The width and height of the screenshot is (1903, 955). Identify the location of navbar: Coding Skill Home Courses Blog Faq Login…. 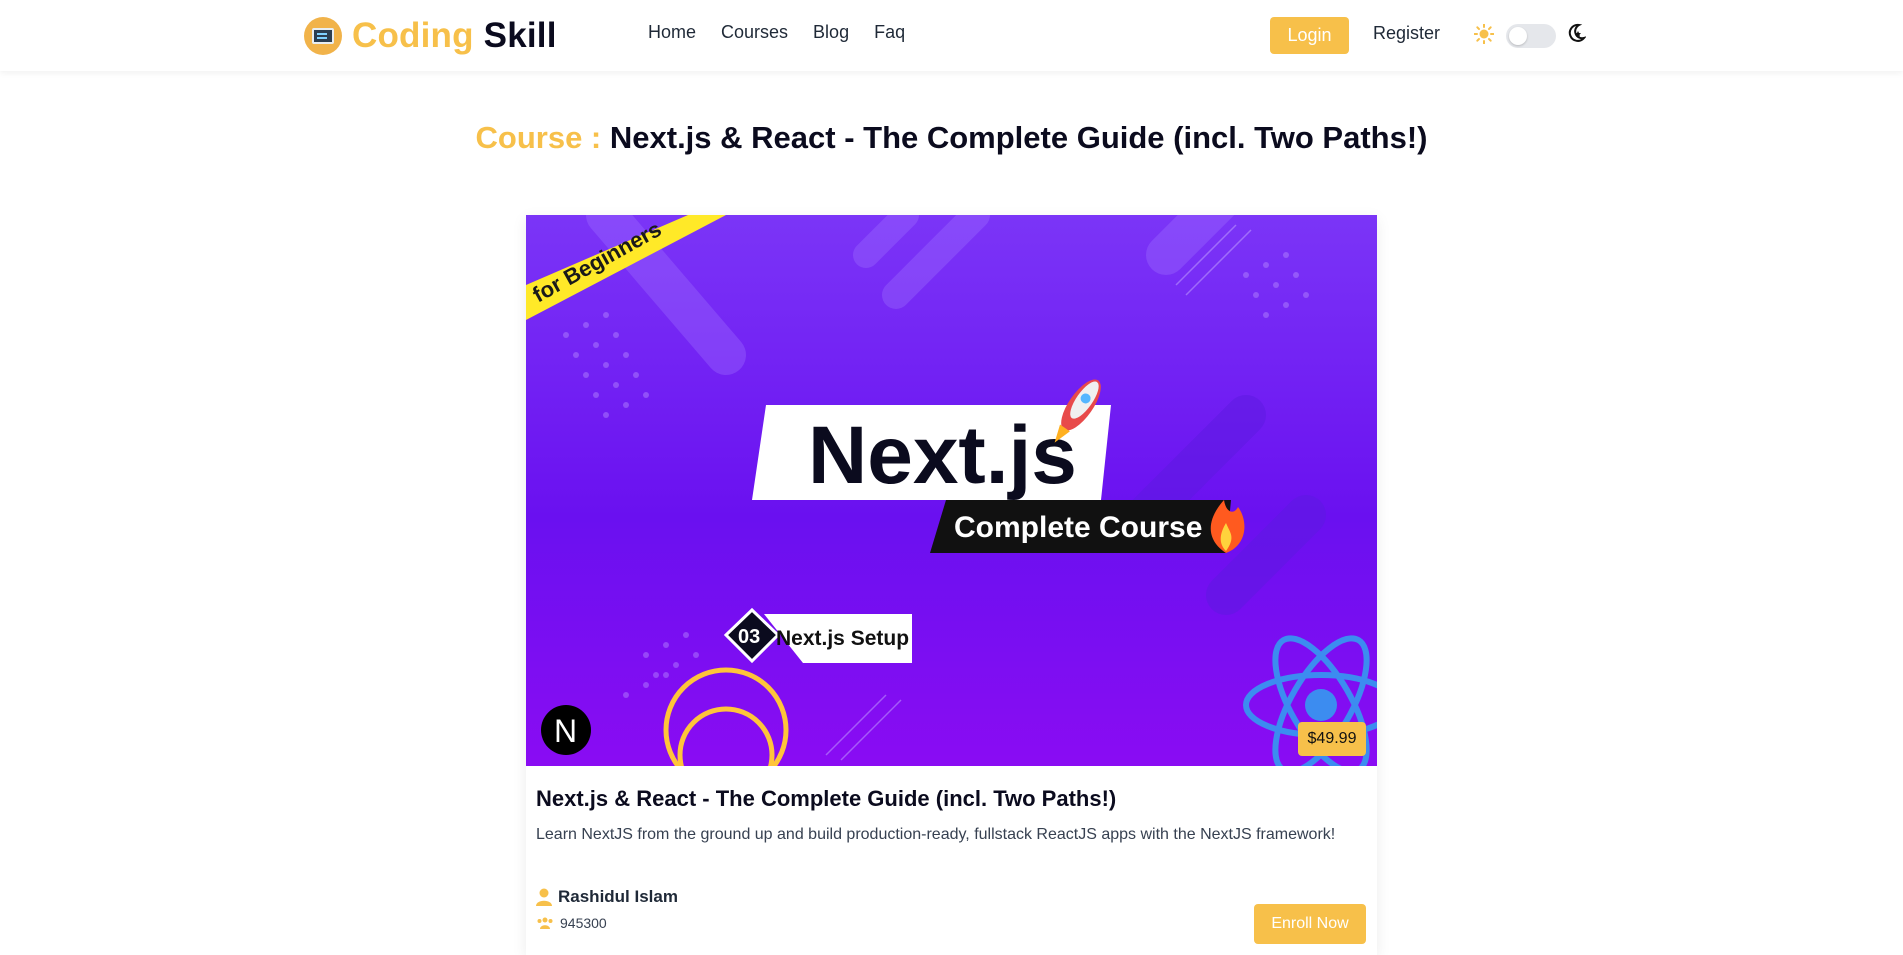
(951, 35).